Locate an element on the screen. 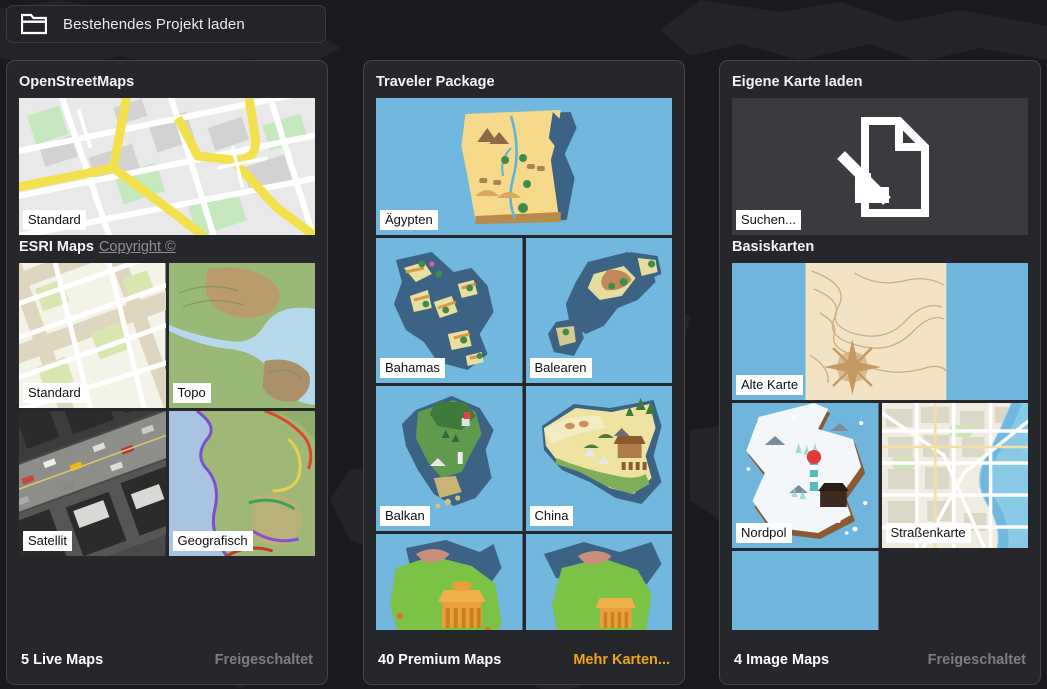 The image size is (1047, 689). map-tile-aegypten-caption: Ägypten is located at coordinates (409, 220).